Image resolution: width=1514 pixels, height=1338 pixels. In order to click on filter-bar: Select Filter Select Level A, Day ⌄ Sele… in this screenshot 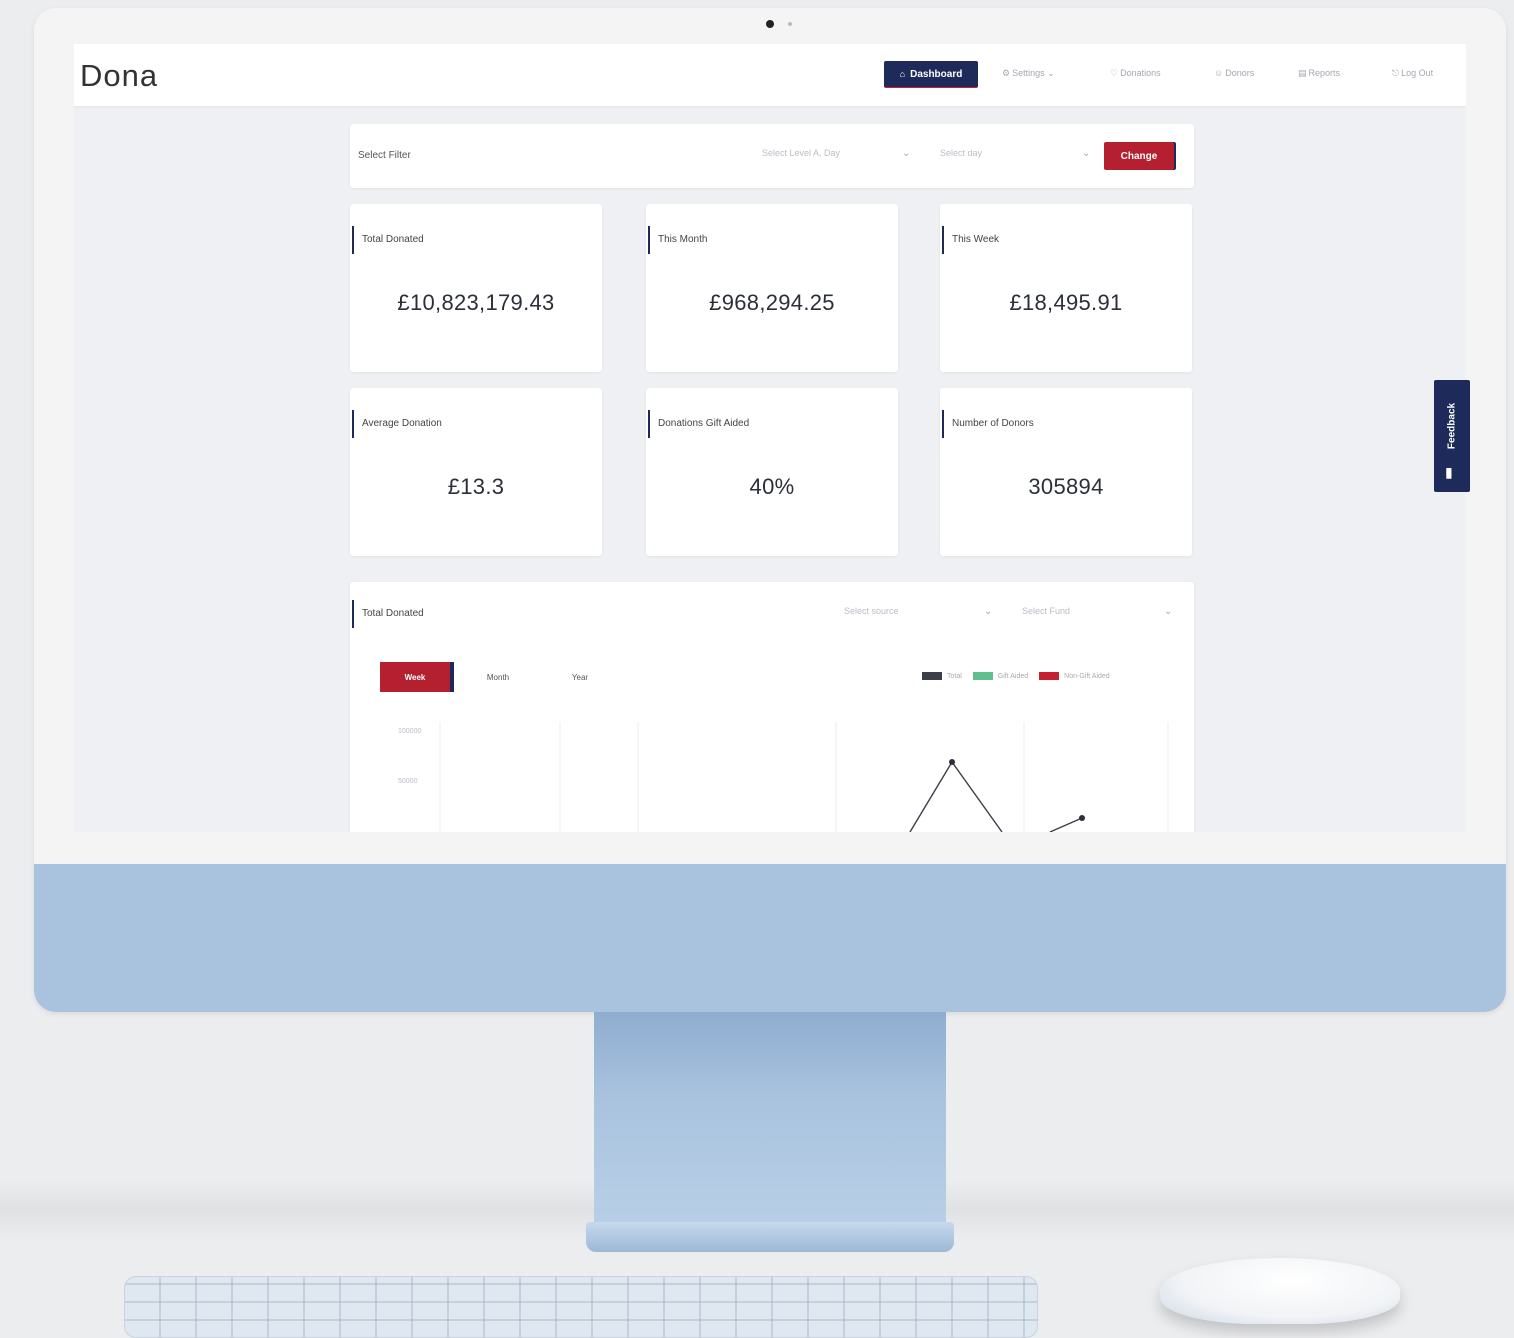, I will do `click(772, 156)`.